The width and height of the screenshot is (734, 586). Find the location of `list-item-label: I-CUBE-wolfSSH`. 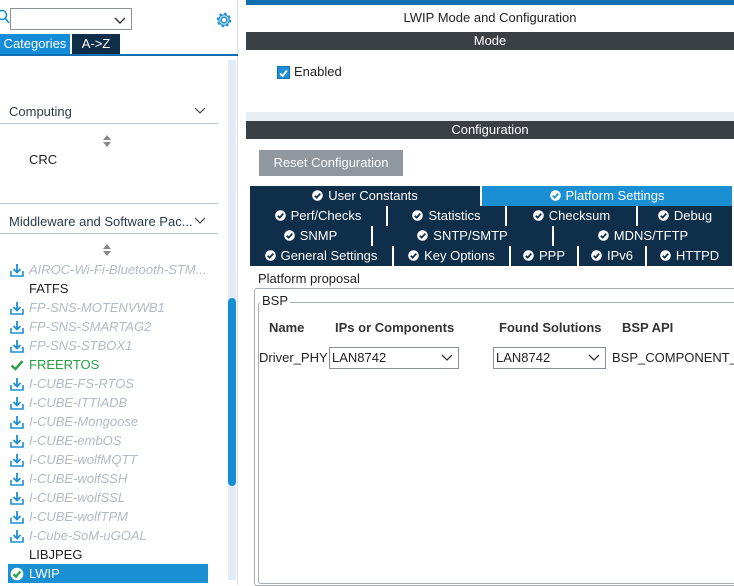

list-item-label: I-CUBE-wolfSSH is located at coordinates (78, 478).